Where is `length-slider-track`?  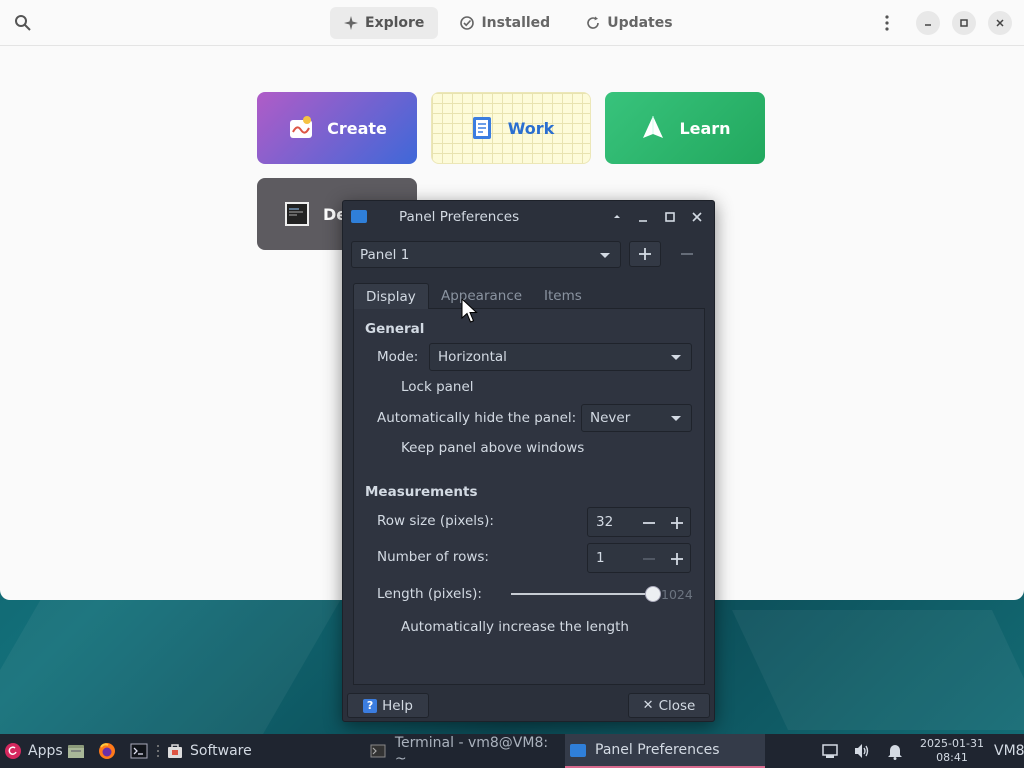
length-slider-track is located at coordinates (582, 594).